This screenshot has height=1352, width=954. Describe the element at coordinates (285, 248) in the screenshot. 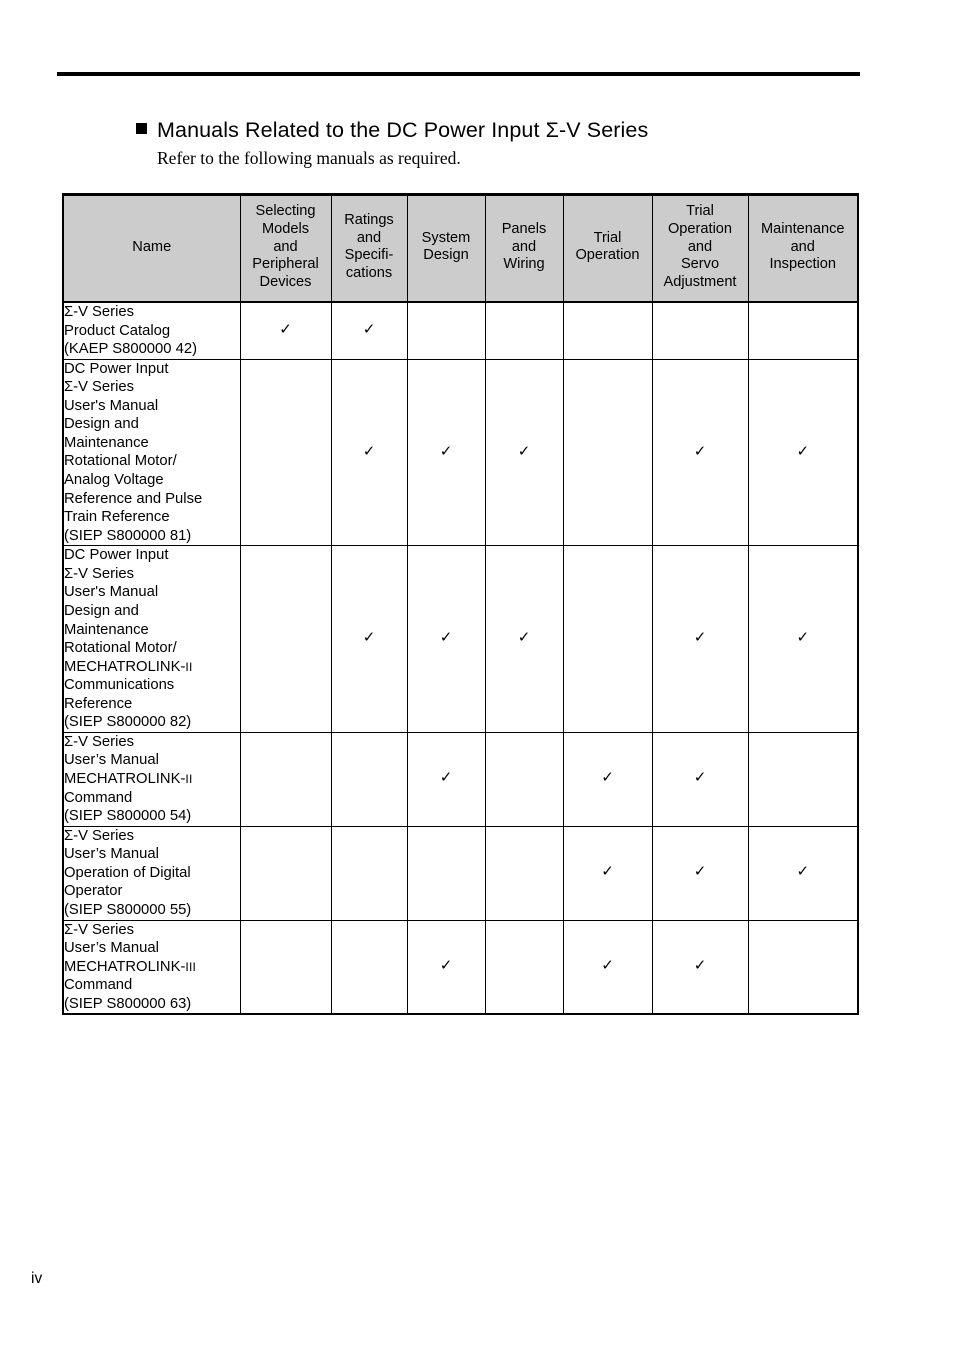

I see `column-header-selecting-models: Selecting Models and Peripheral Devices` at that location.